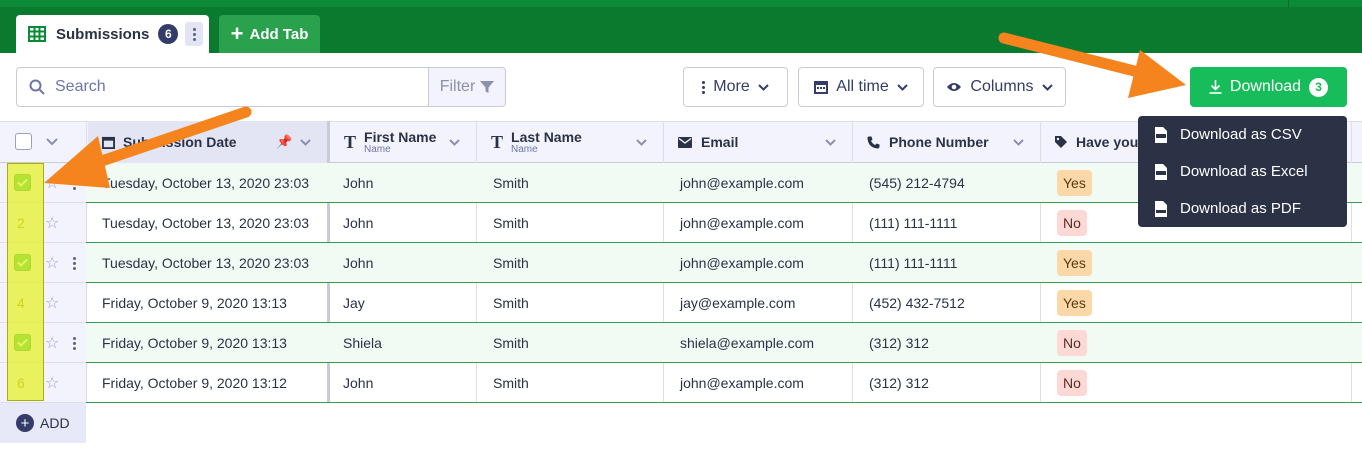 This screenshot has width=1362, height=449. I want to click on download-csv-label: Download as CSV, so click(1241, 134).